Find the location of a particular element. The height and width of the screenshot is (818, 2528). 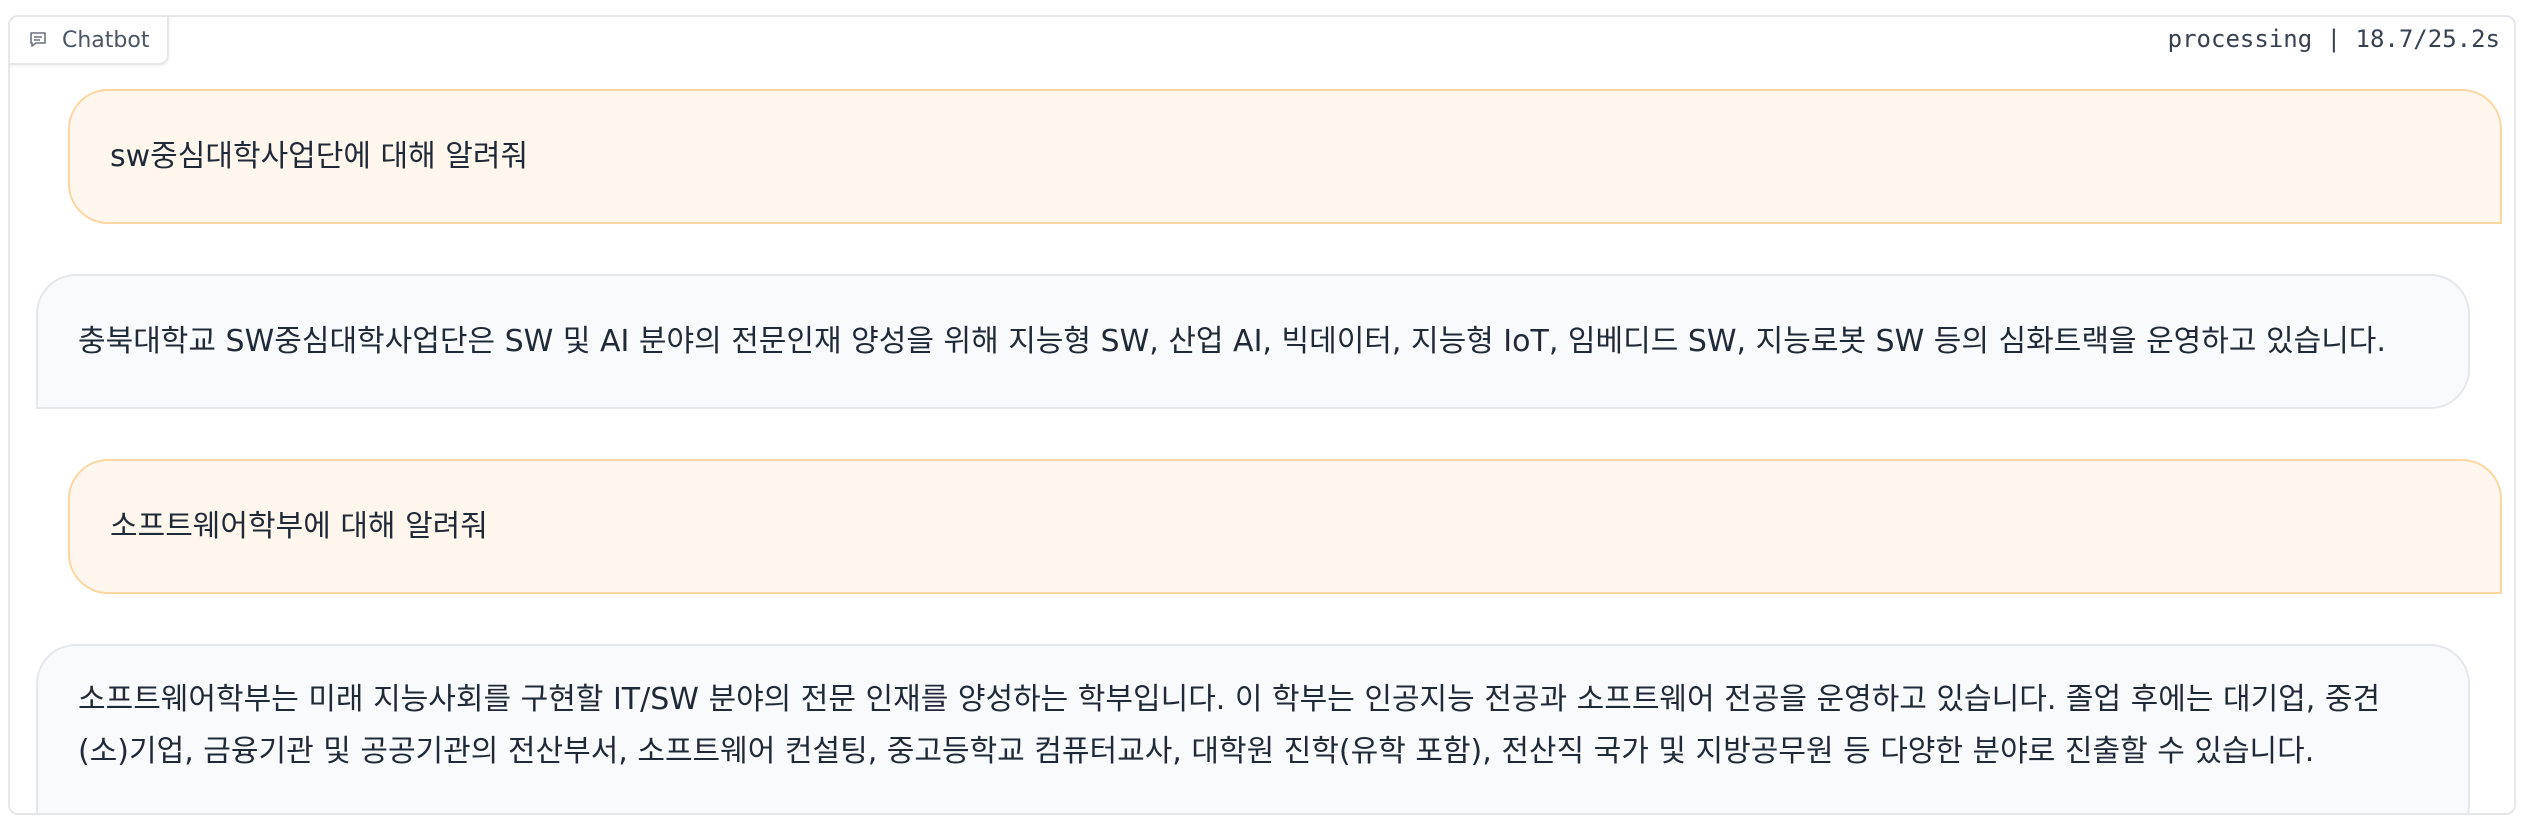

message-text: 소프트웨어학부에 대해 알려줘 is located at coordinates (299, 526).